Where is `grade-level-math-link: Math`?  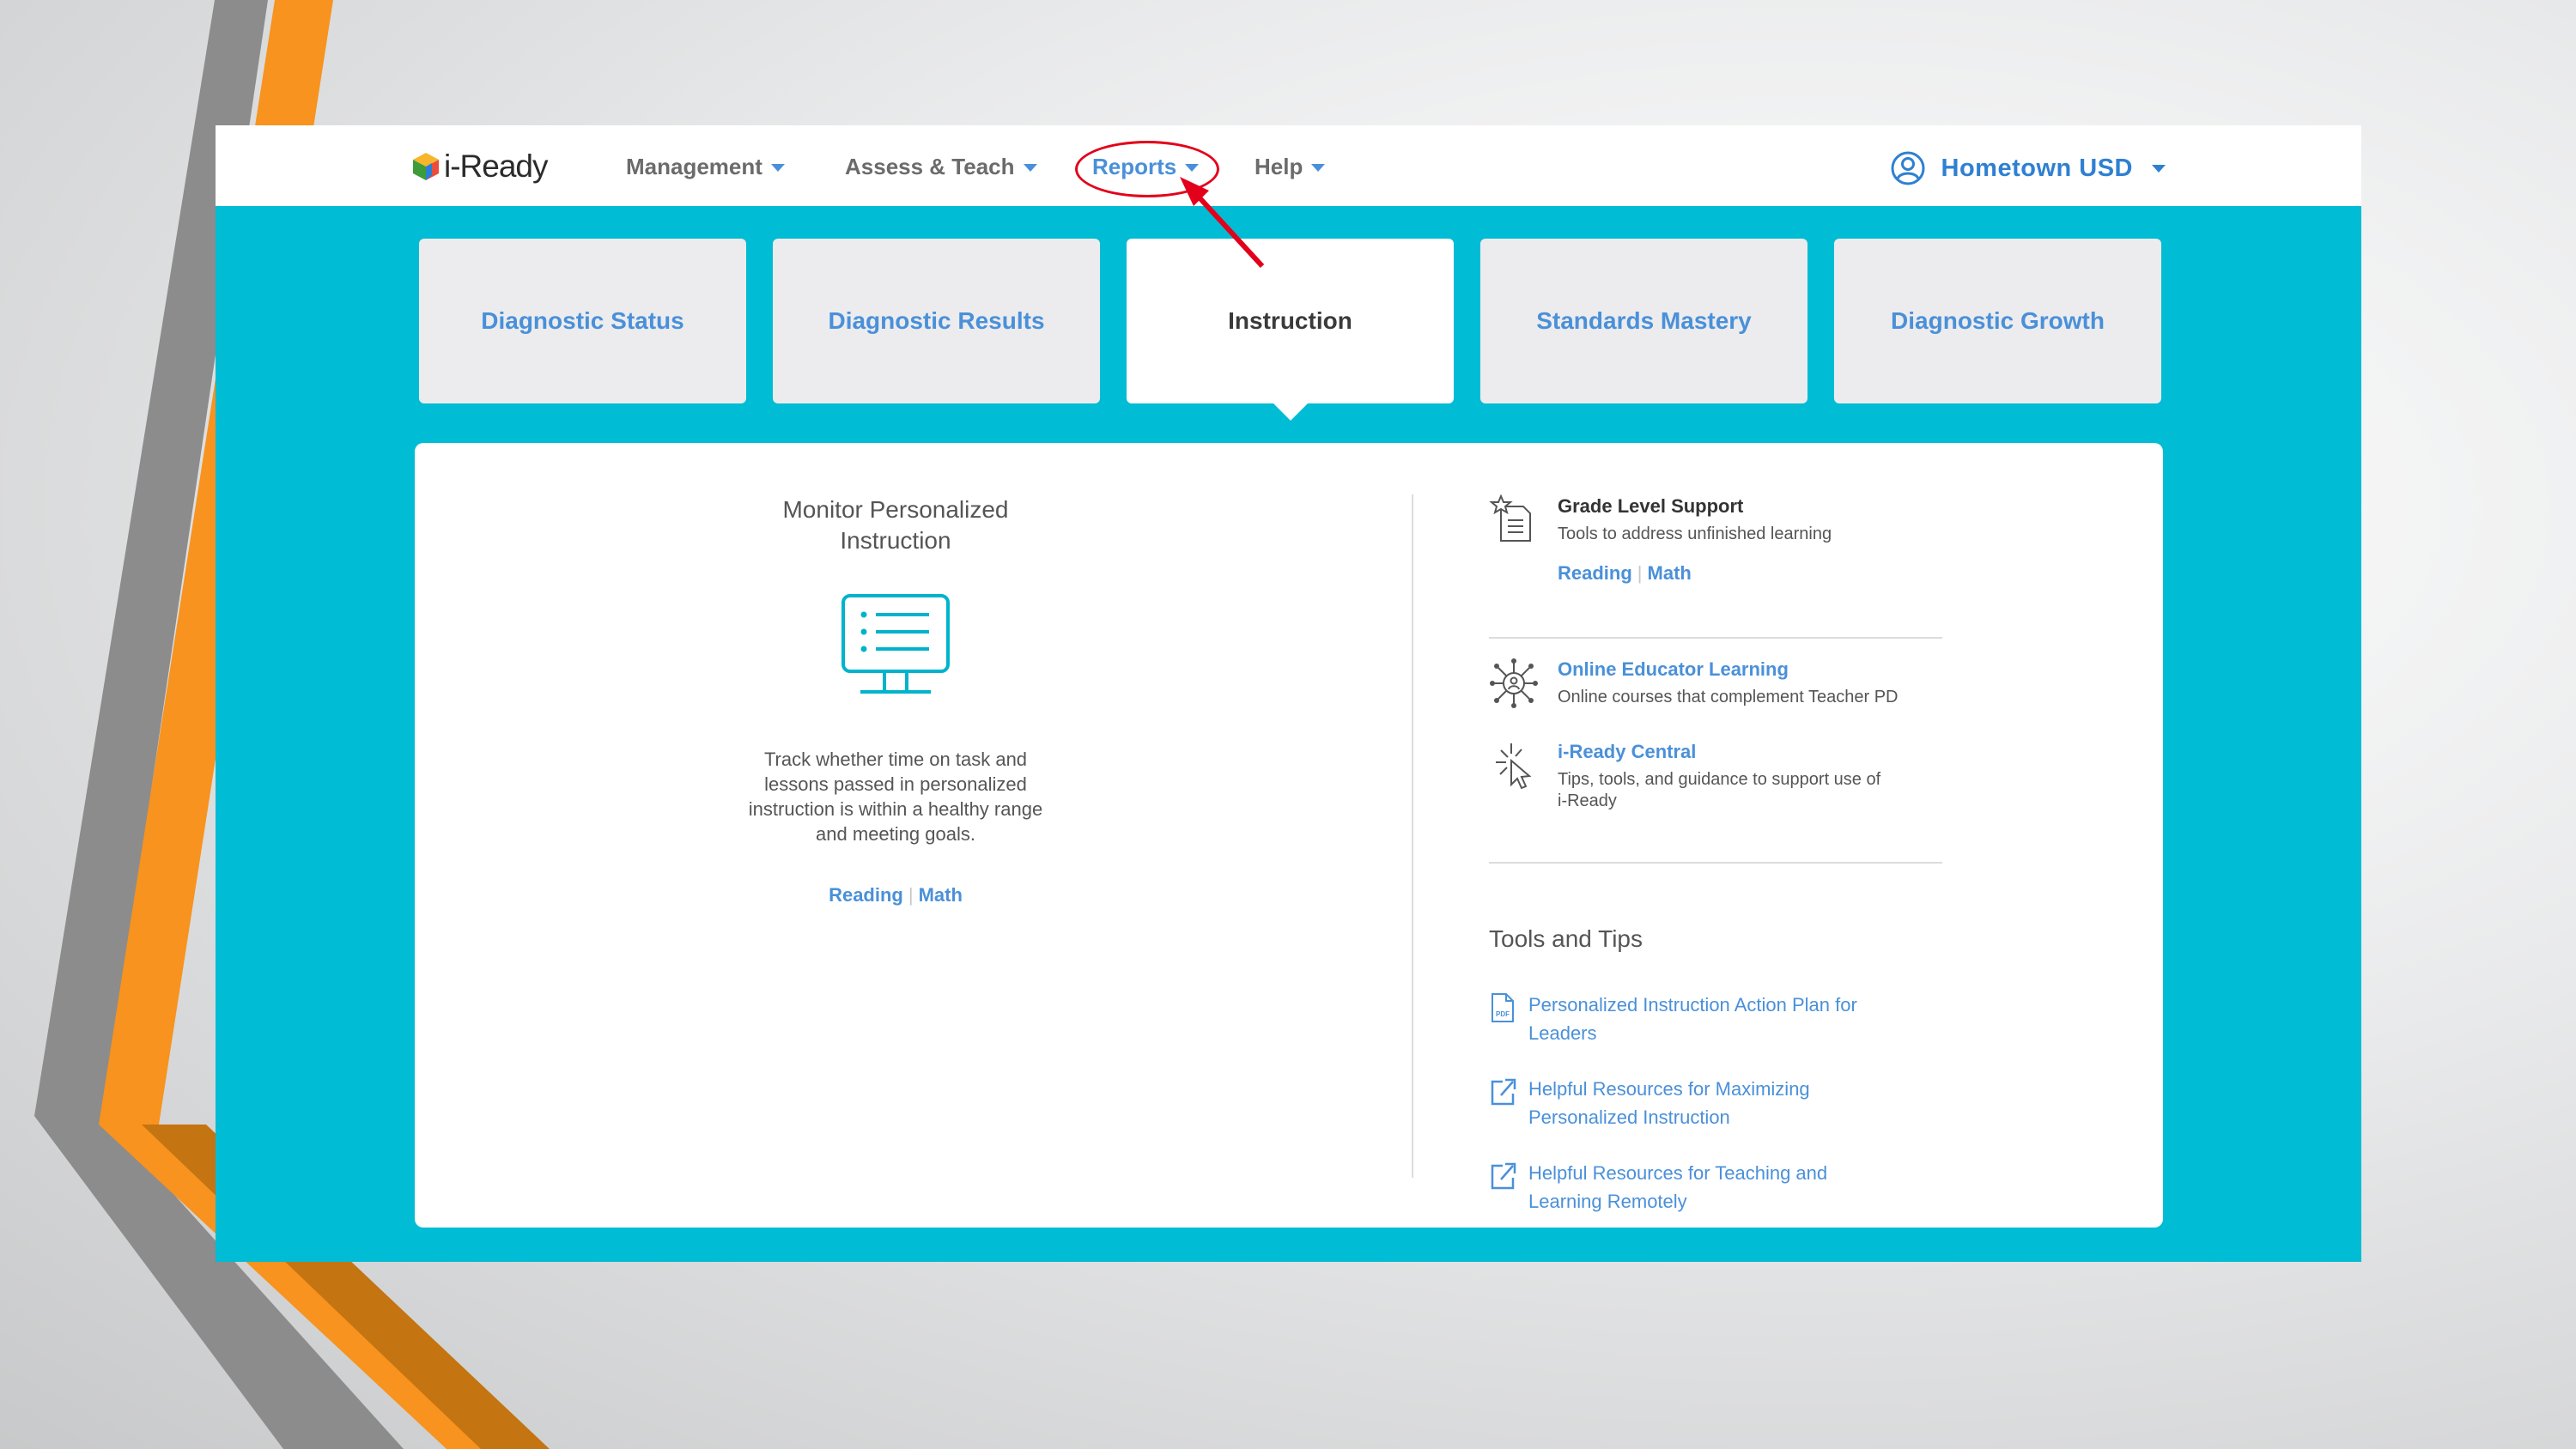 grade-level-math-link: Math is located at coordinates (1670, 573).